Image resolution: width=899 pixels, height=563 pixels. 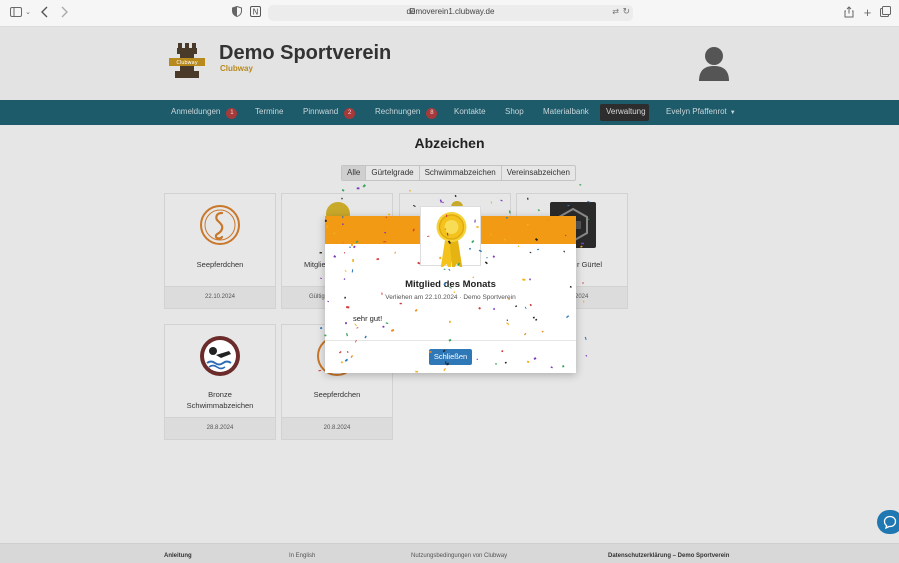 I want to click on nav-label: Materialbank, so click(x=566, y=111).